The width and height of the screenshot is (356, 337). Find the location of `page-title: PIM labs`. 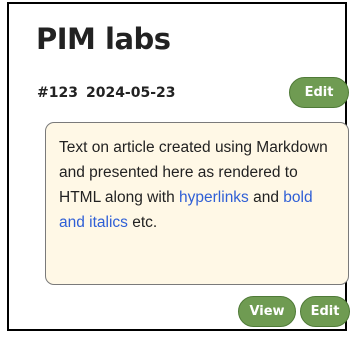

page-title: PIM labs is located at coordinates (103, 39).